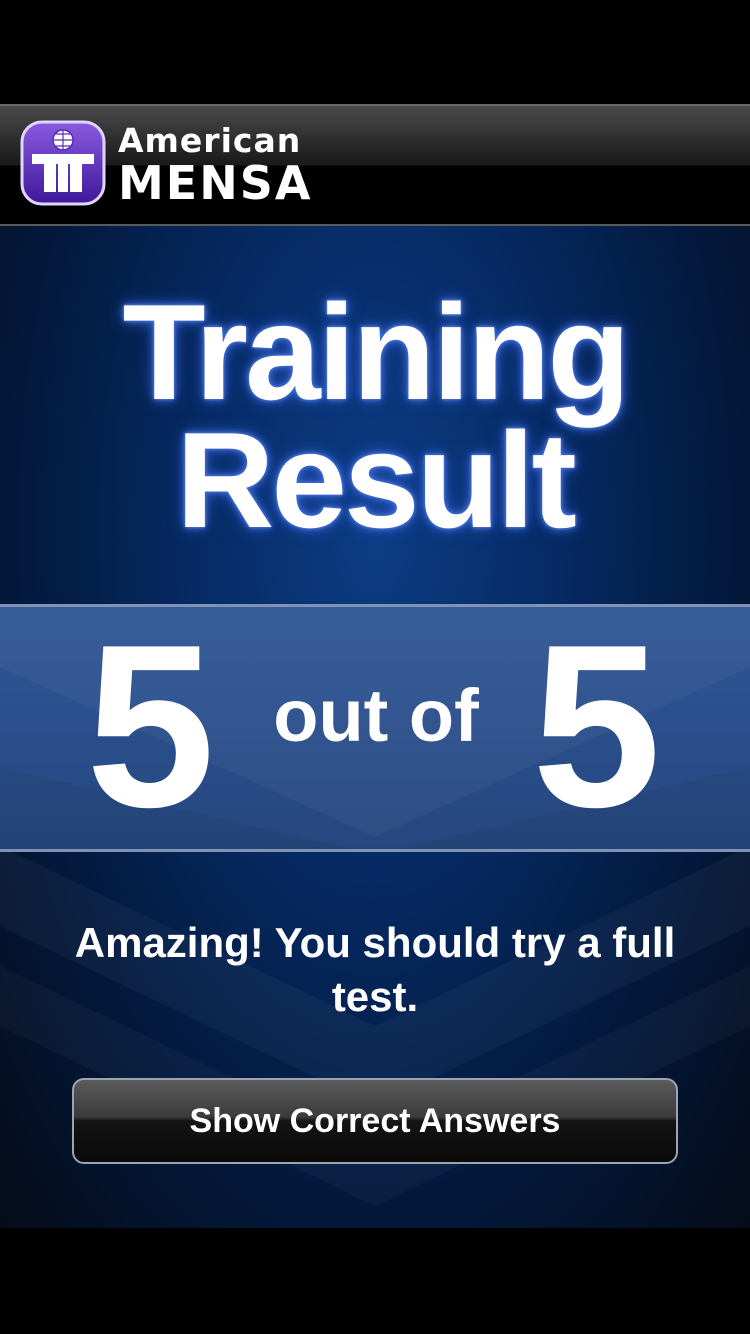 The width and height of the screenshot is (750, 1334). What do you see at coordinates (215, 183) in the screenshot?
I see `brand-line-mensa: MENSA` at bounding box center [215, 183].